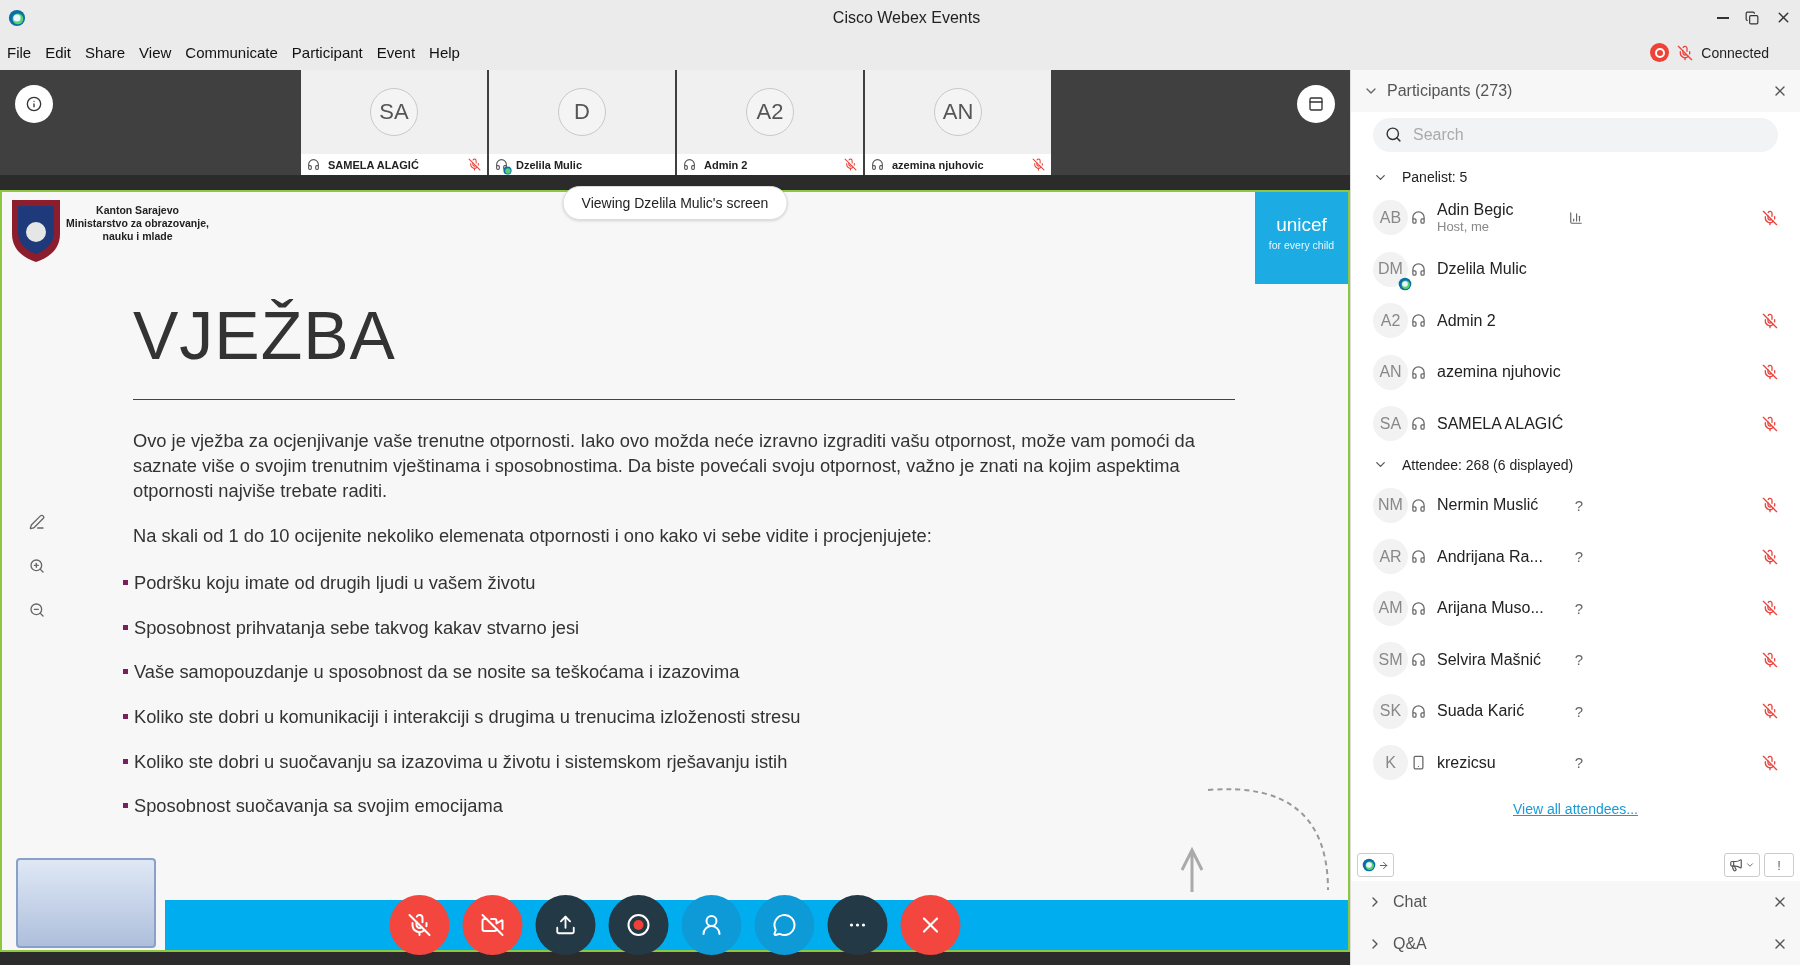  What do you see at coordinates (394, 112) in the screenshot?
I see `avatar: SA` at bounding box center [394, 112].